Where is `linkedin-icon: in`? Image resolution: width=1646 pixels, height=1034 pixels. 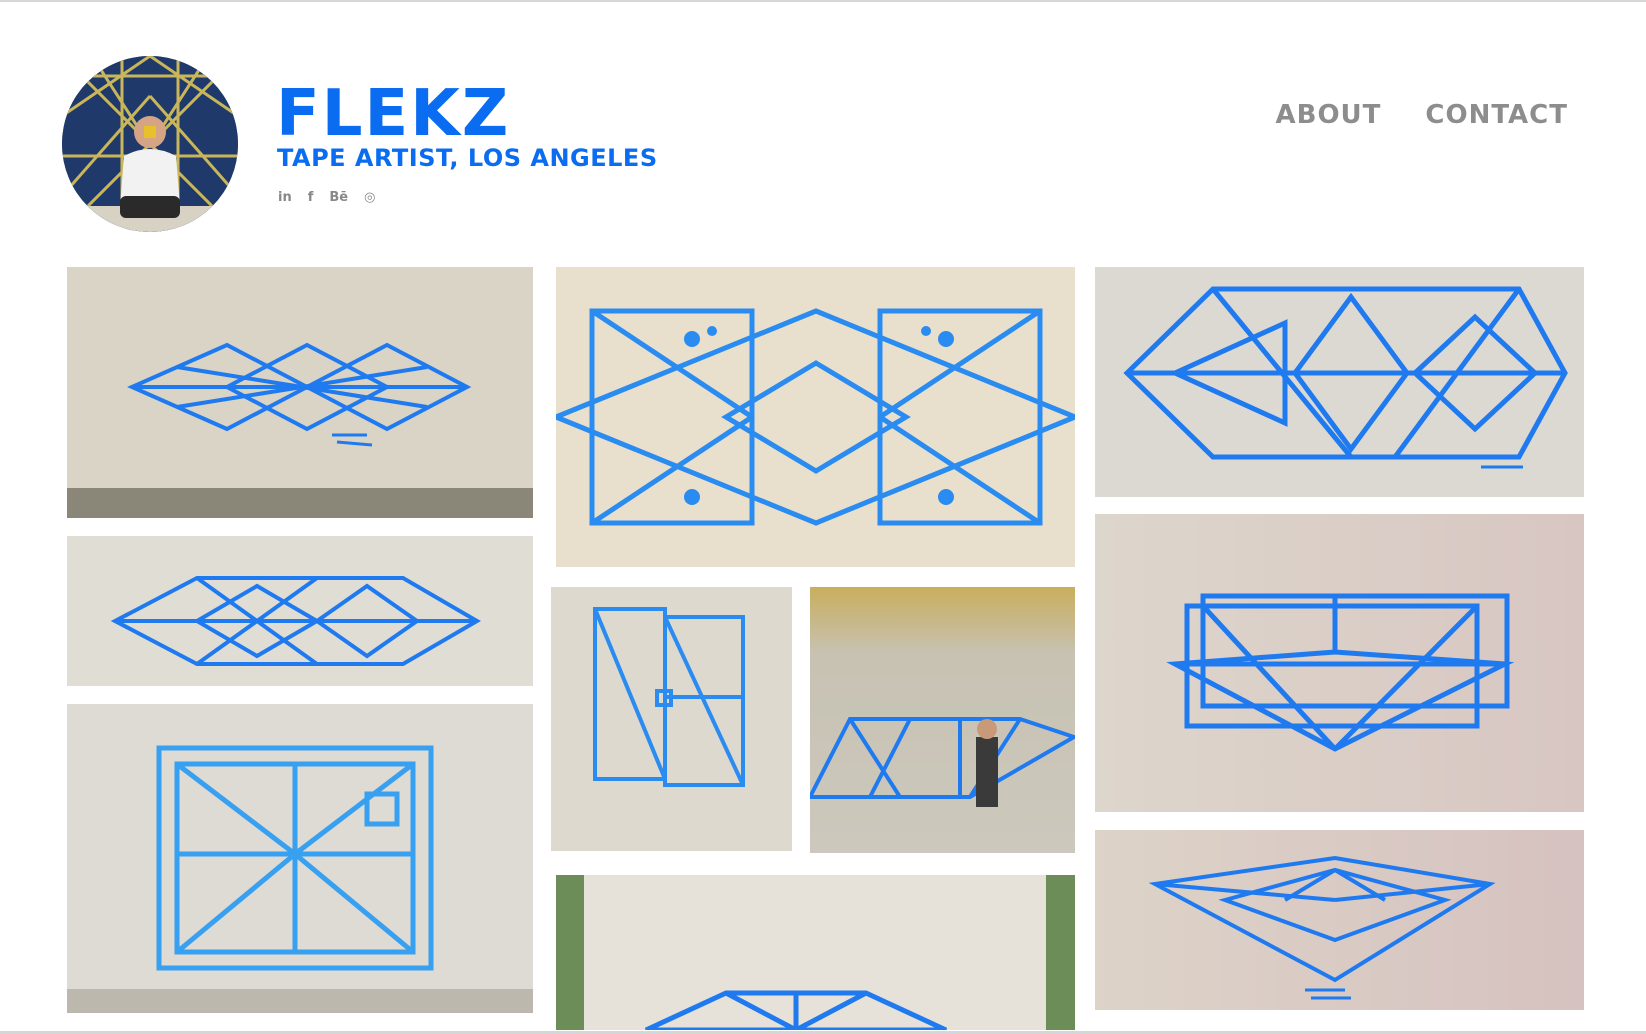 linkedin-icon: in is located at coordinates (285, 198).